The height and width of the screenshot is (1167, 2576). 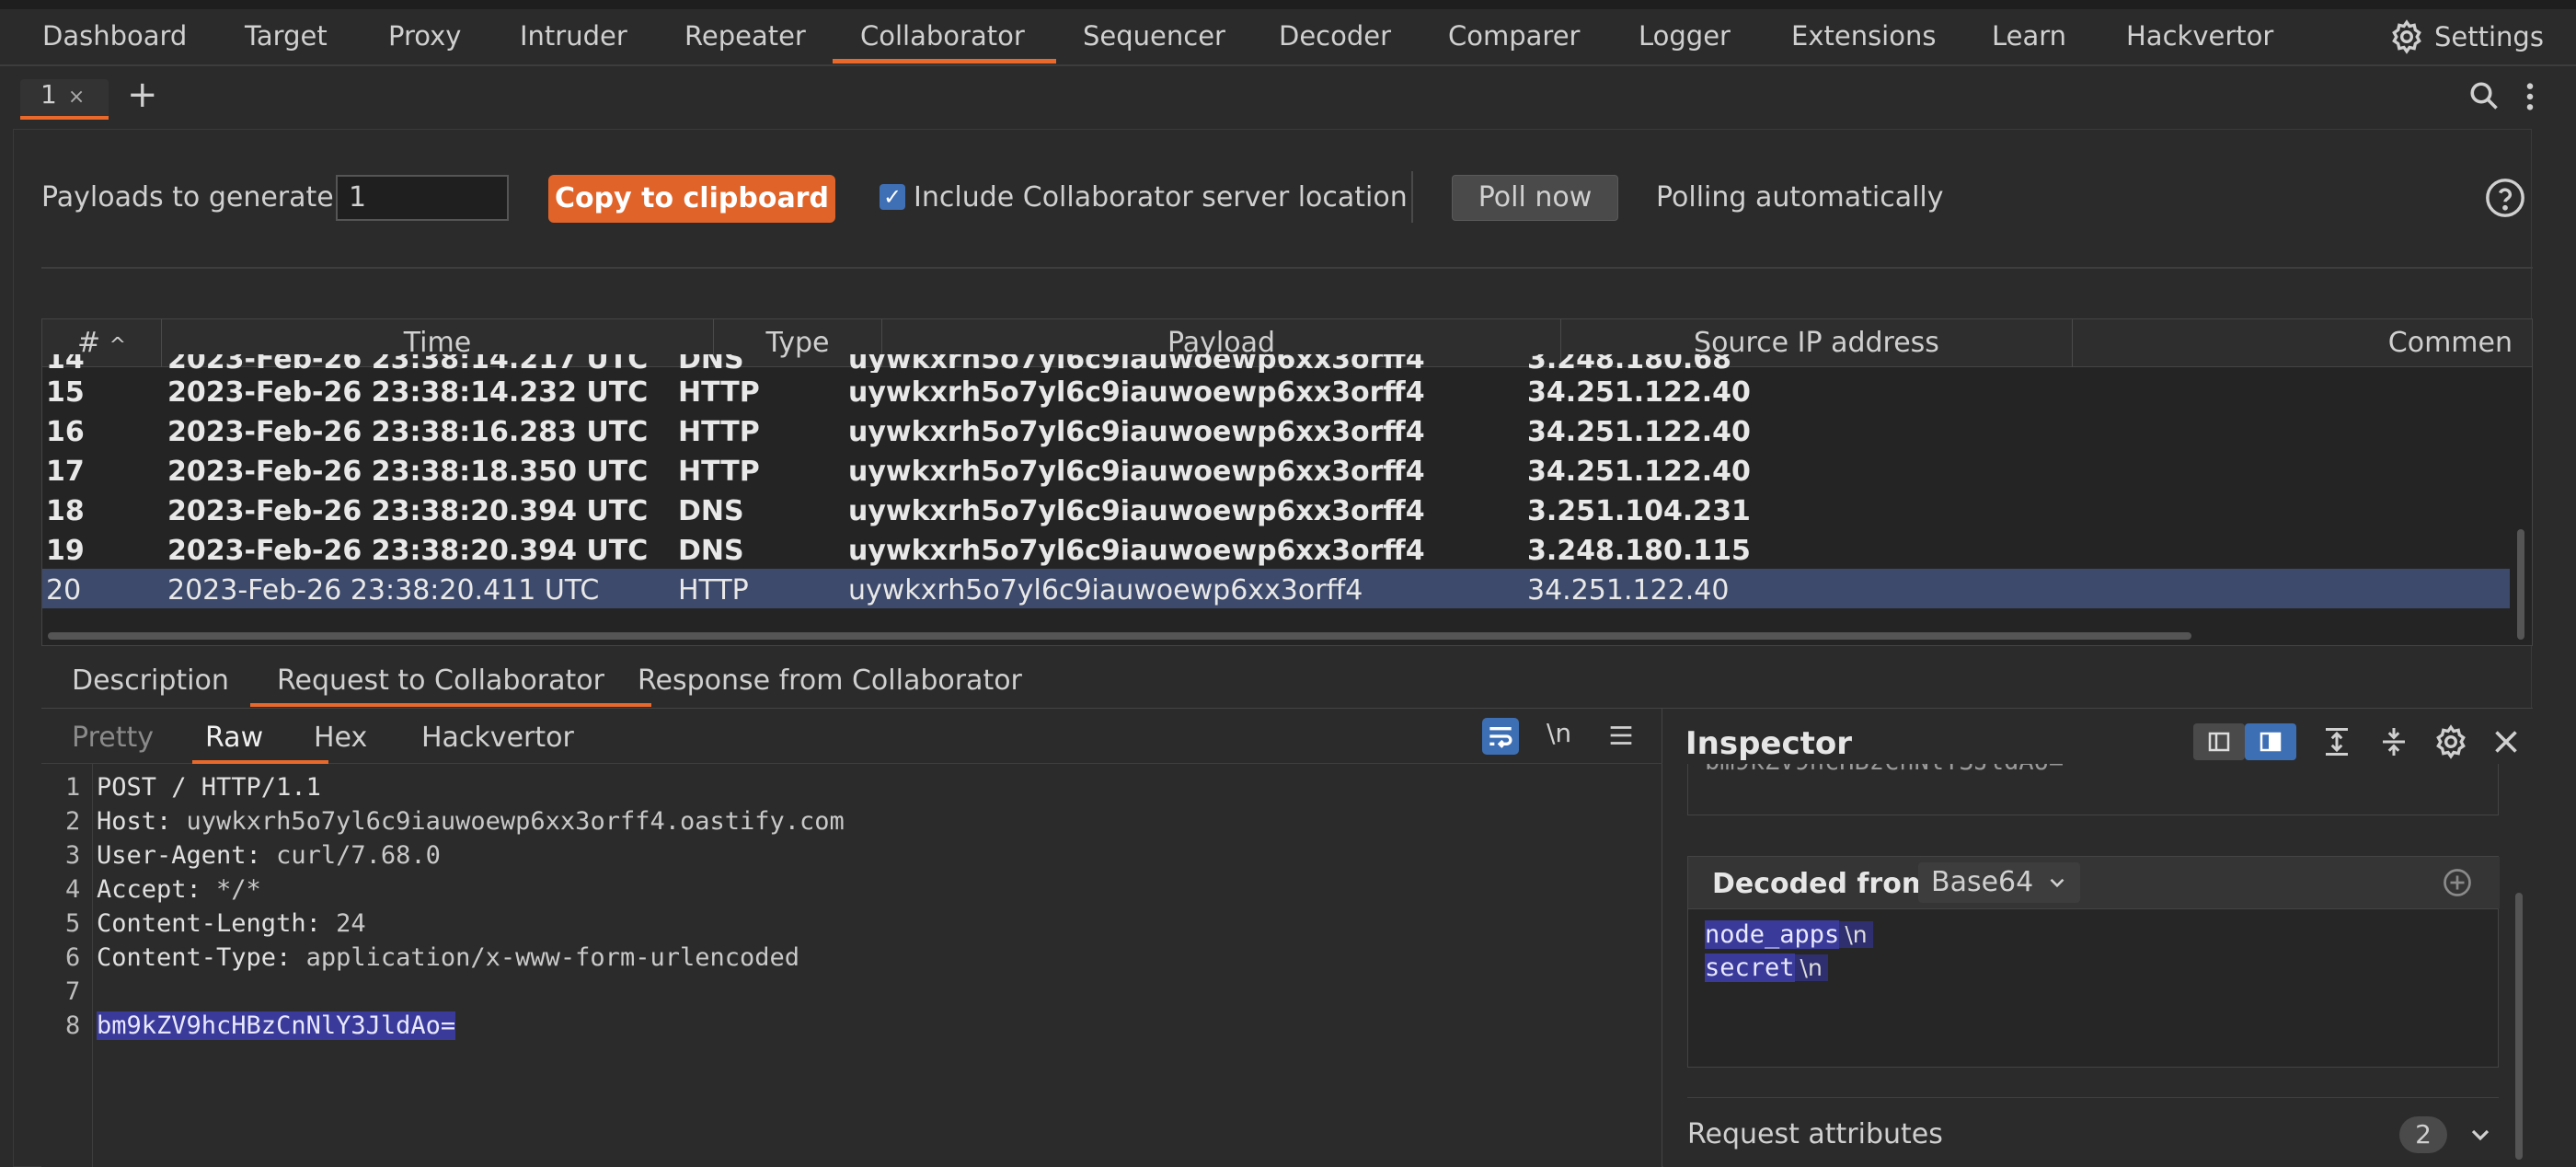 What do you see at coordinates (1863, 36) in the screenshot?
I see `nav-tab-extensions: Extensions` at bounding box center [1863, 36].